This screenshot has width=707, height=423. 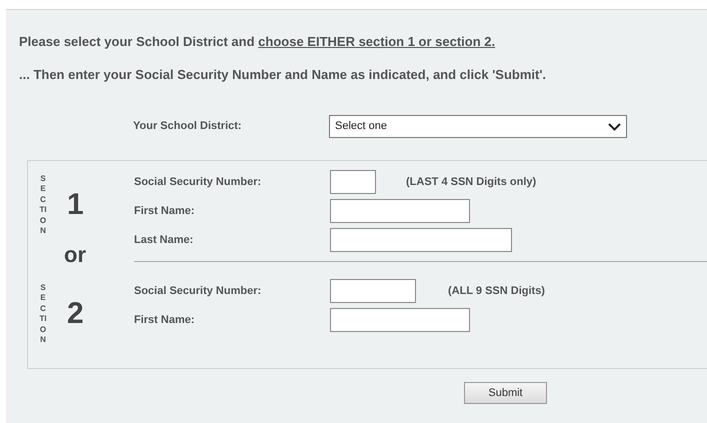 What do you see at coordinates (75, 256) in the screenshot?
I see `or-text: or` at bounding box center [75, 256].